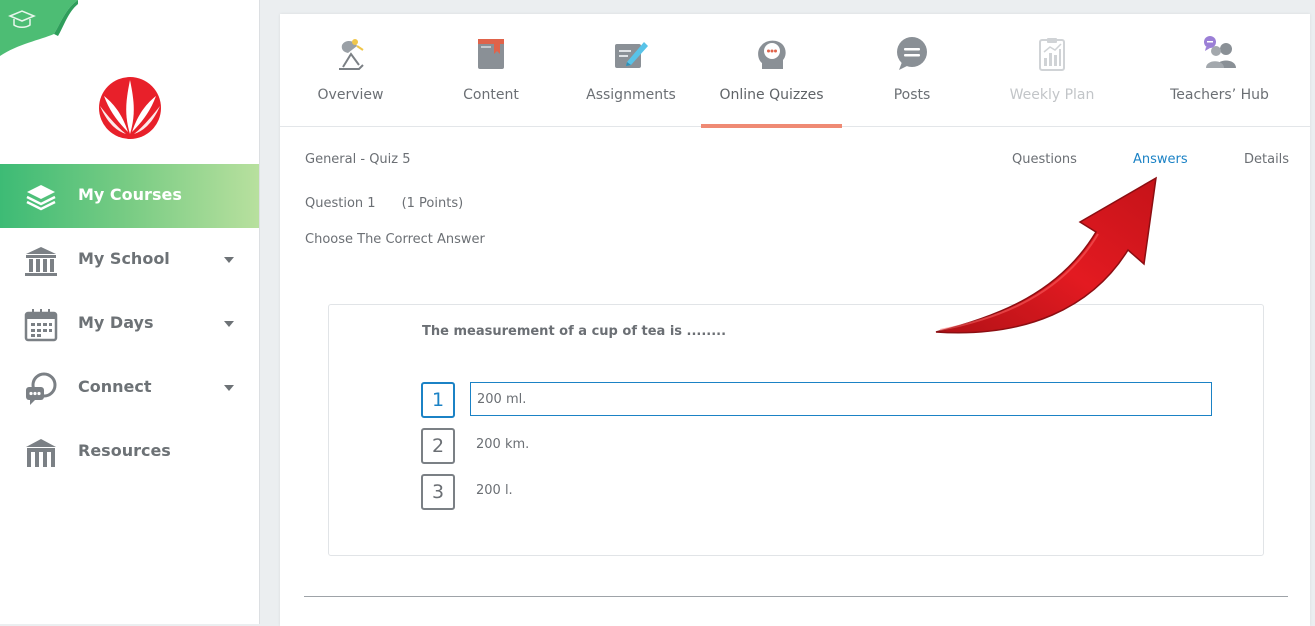  What do you see at coordinates (1052, 54) in the screenshot?
I see `clipboard-chart-icon` at bounding box center [1052, 54].